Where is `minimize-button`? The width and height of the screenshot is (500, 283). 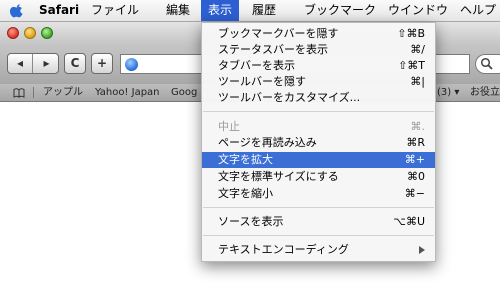
minimize-button is located at coordinates (30, 33).